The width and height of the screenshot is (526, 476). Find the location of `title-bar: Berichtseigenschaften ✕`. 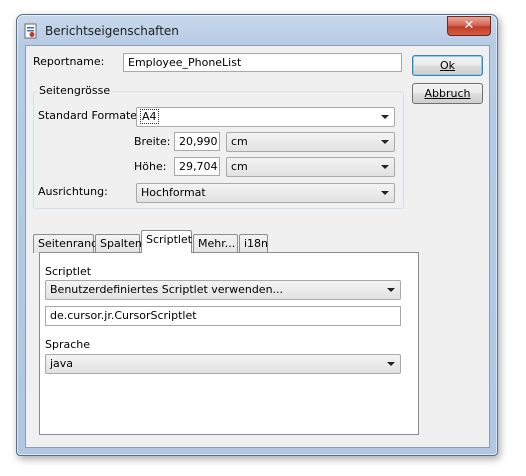

title-bar: Berichtseigenschaften ✕ is located at coordinates (257, 30).